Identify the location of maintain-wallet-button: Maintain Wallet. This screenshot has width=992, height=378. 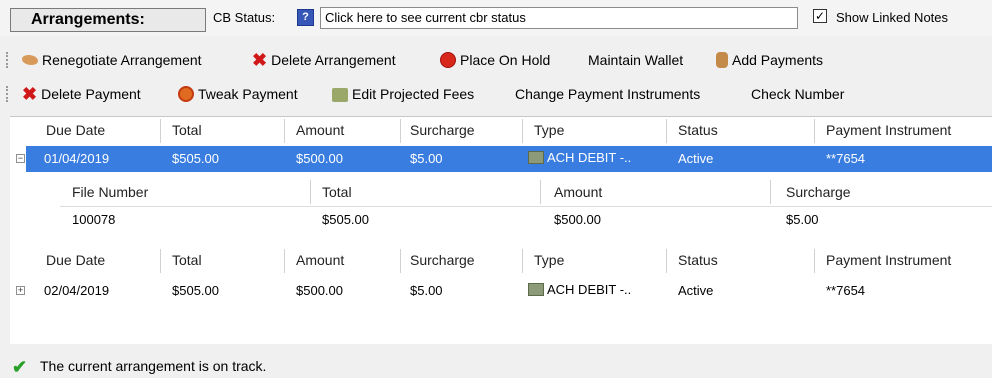
(635, 60).